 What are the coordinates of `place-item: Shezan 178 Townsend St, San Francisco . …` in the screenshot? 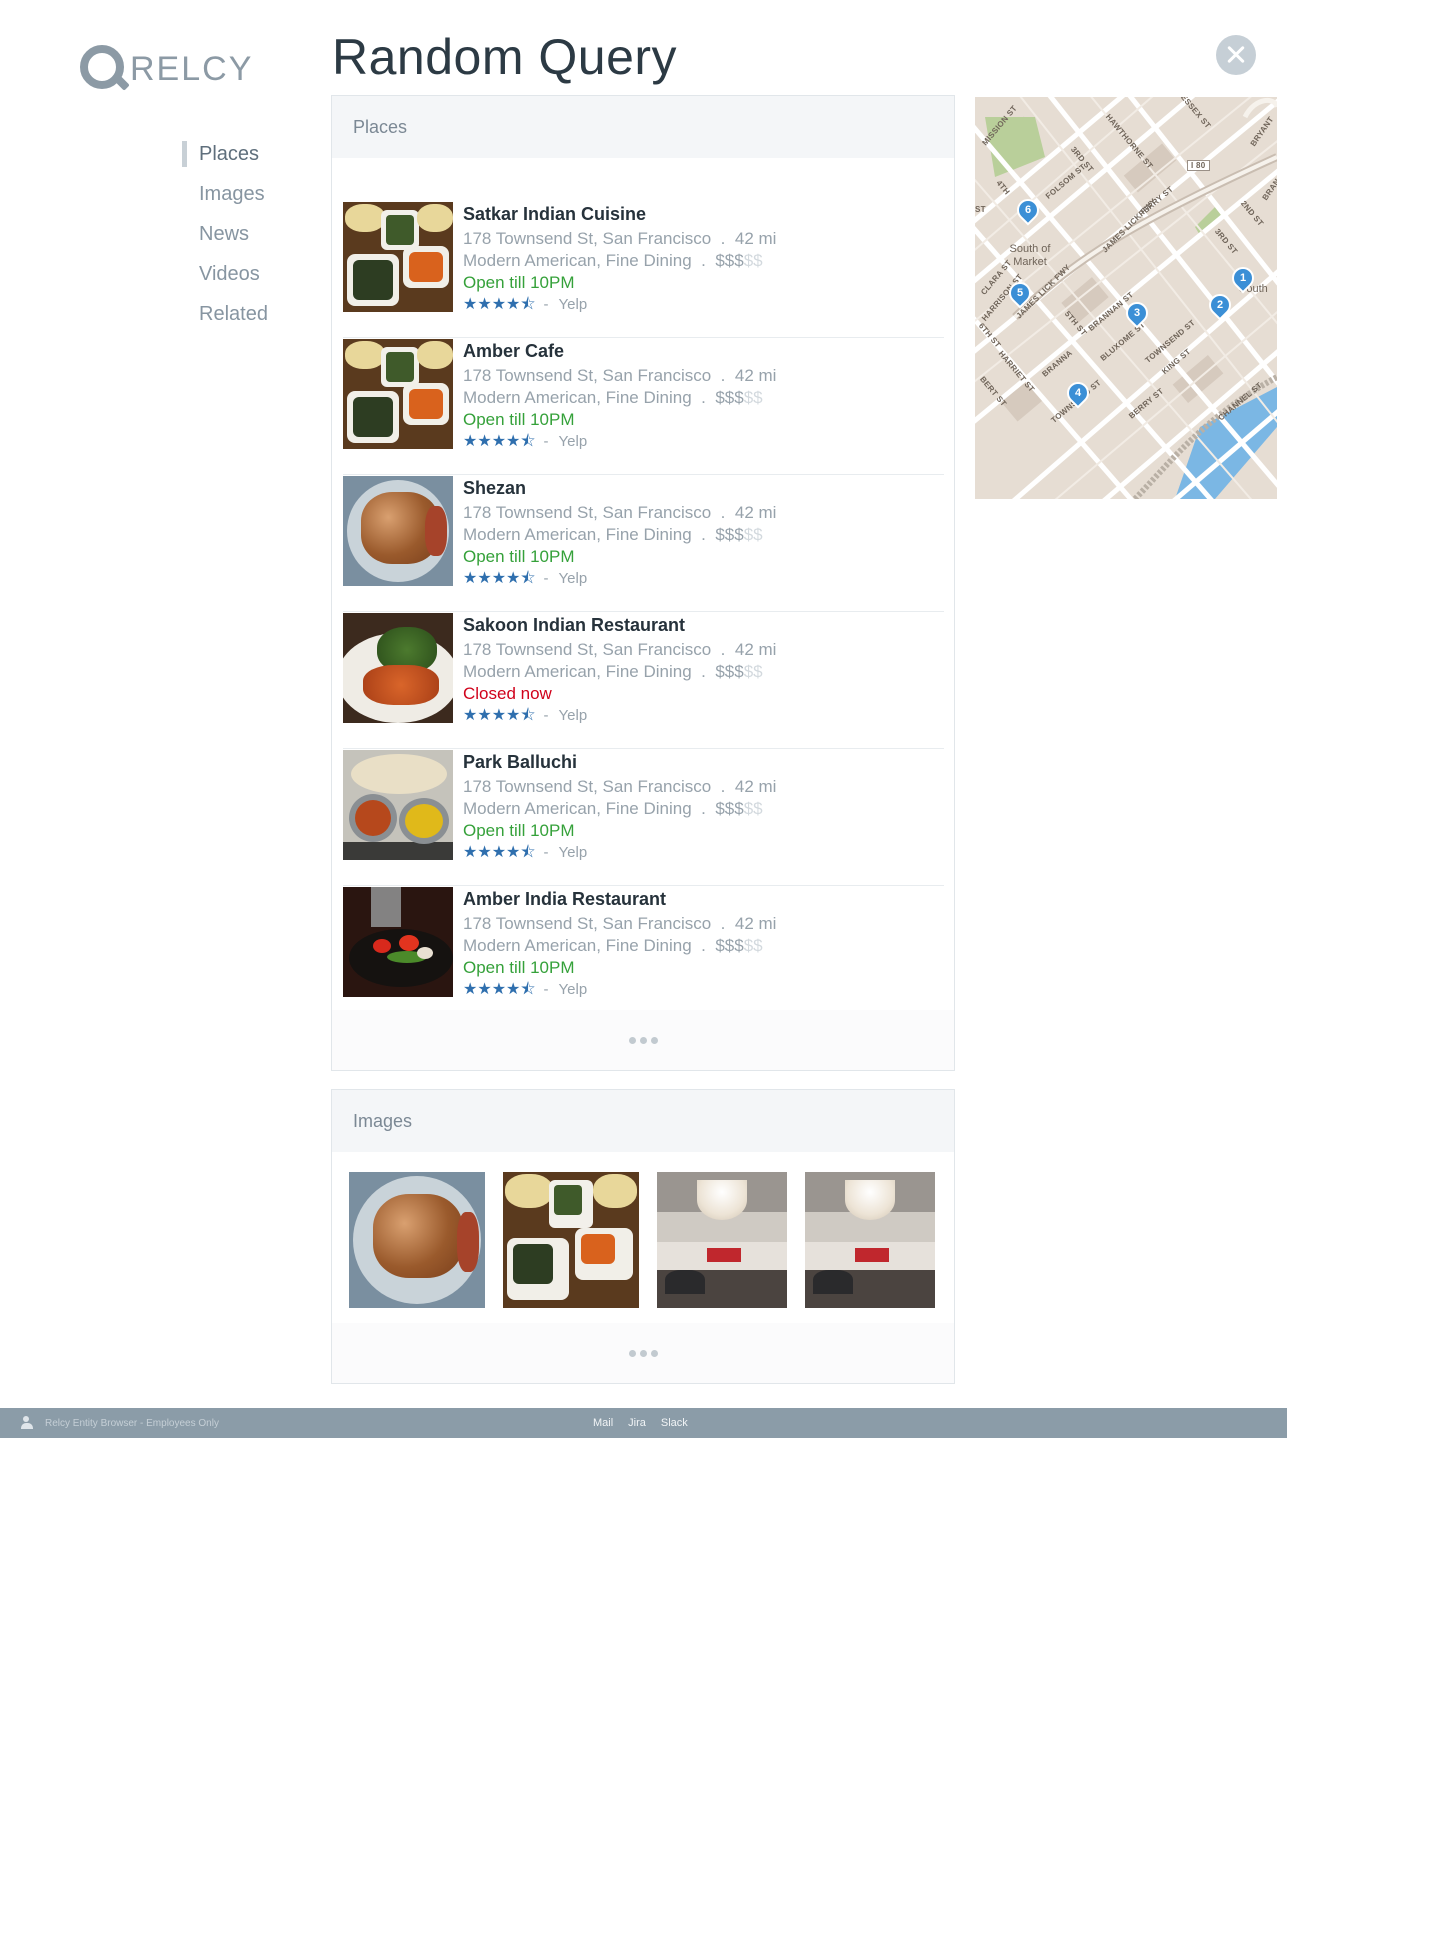 It's located at (643, 543).